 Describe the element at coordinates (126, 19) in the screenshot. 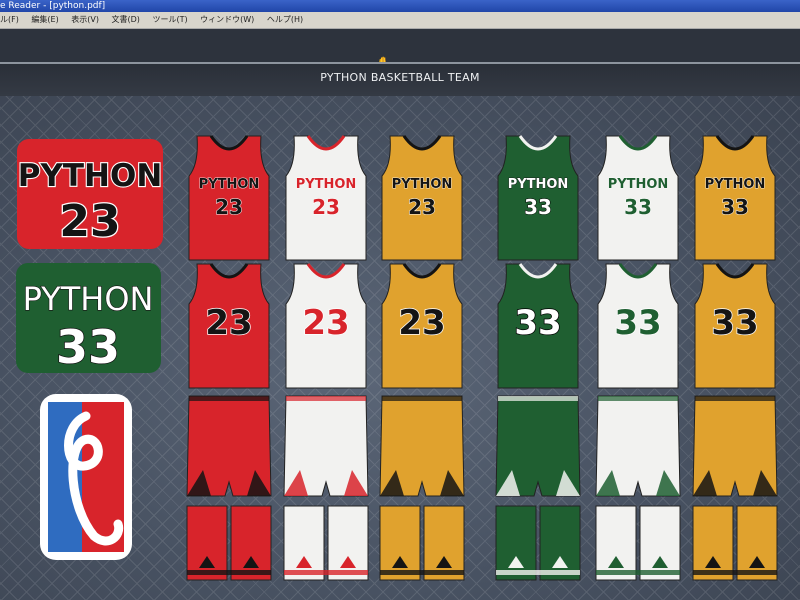

I see `menu-document: 文書(D)` at that location.